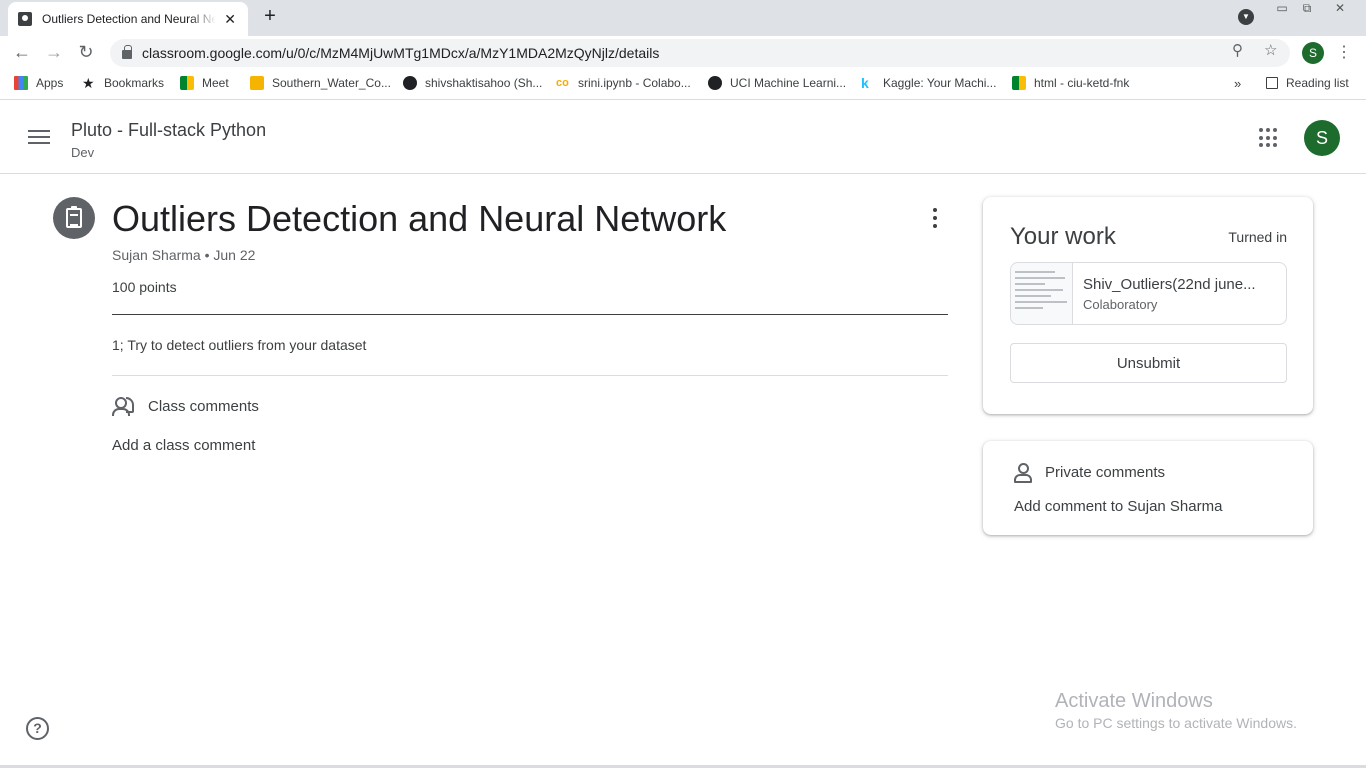 The image size is (1366, 768). What do you see at coordinates (1340, 9) in the screenshot?
I see `close-window-icon: ✕` at bounding box center [1340, 9].